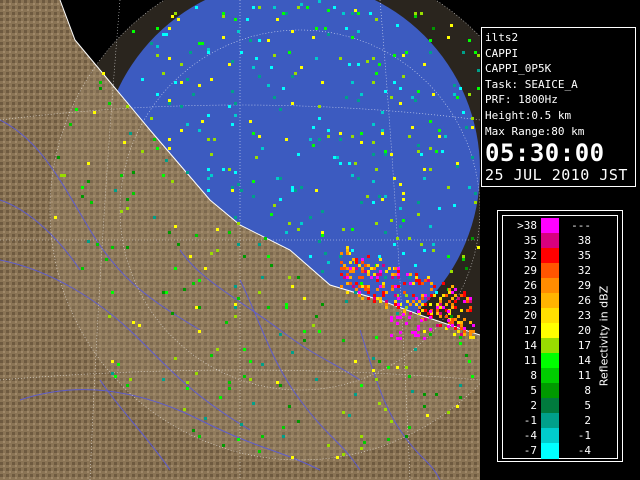 Image resolution: width=640 pixels, height=480 pixels. Describe the element at coordinates (530, 315) in the screenshot. I see `legend-lower-value: 20` at that location.